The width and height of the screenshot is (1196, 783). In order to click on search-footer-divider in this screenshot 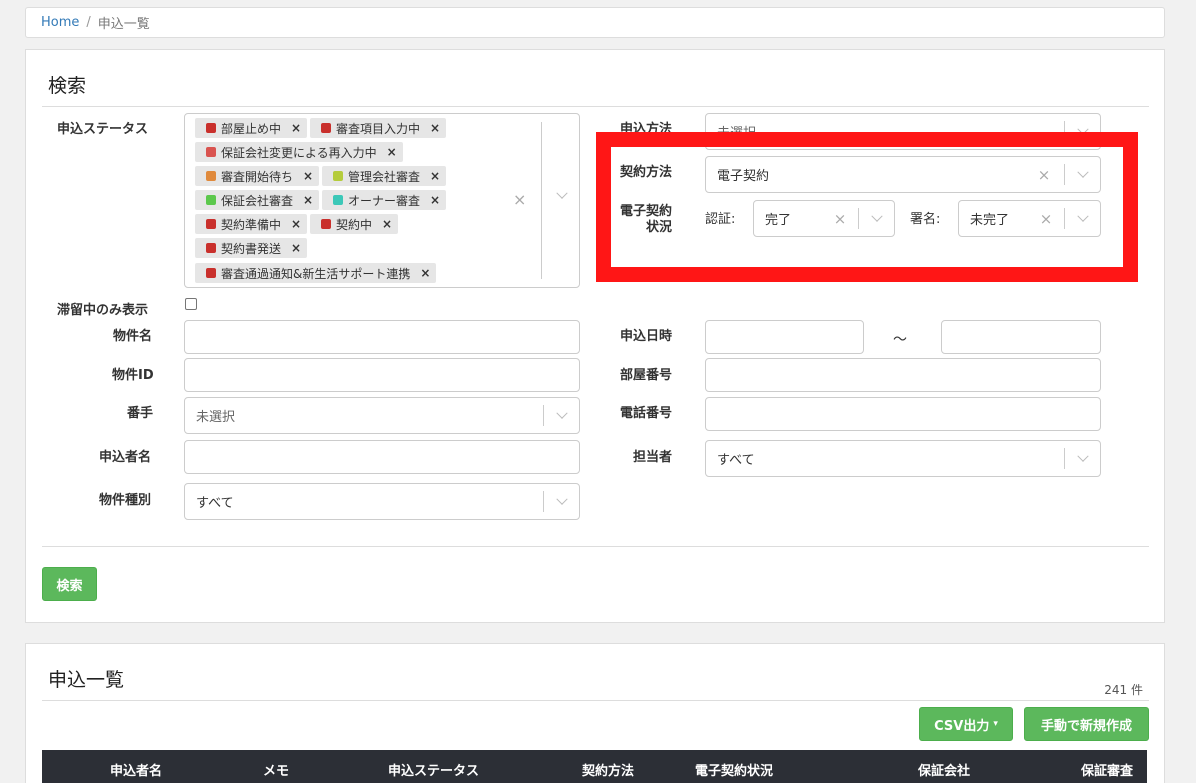, I will do `click(595, 546)`.